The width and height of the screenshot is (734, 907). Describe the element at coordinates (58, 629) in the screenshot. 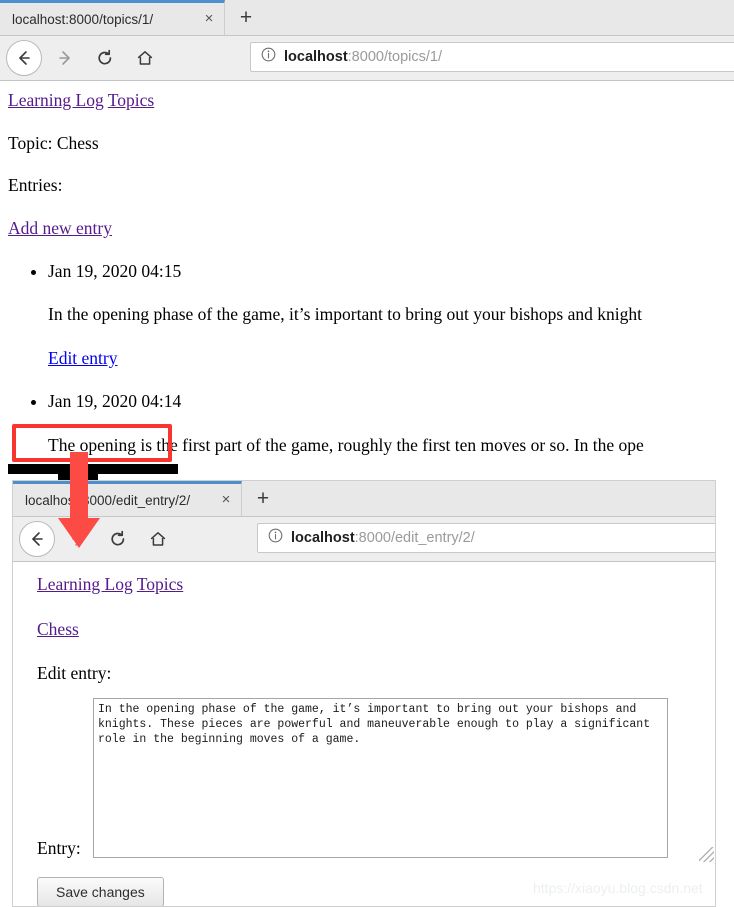

I see `topic-link-chess: Chess` at that location.